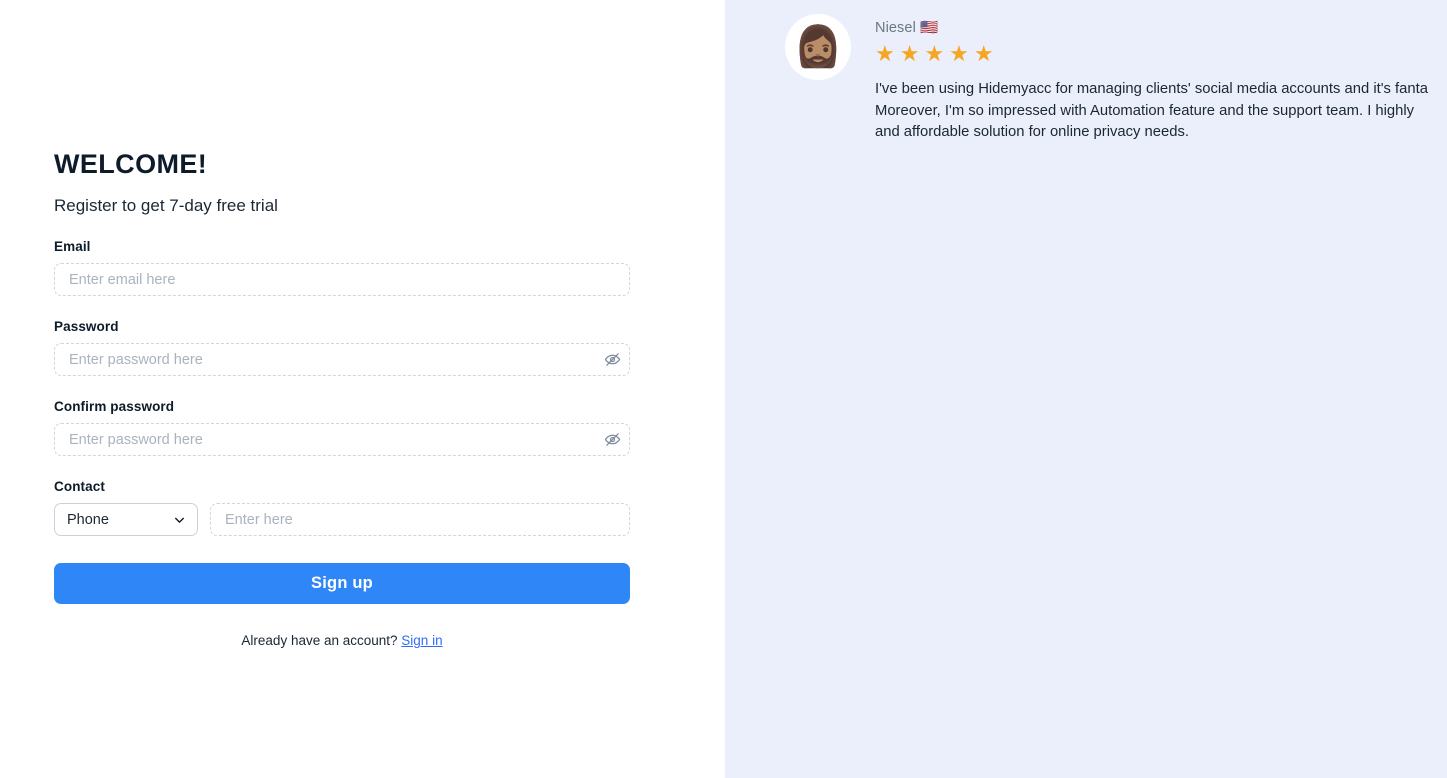 This screenshot has height=778, width=1447. Describe the element at coordinates (937, 53) in the screenshot. I see `rating-stars: ★★★★★` at that location.